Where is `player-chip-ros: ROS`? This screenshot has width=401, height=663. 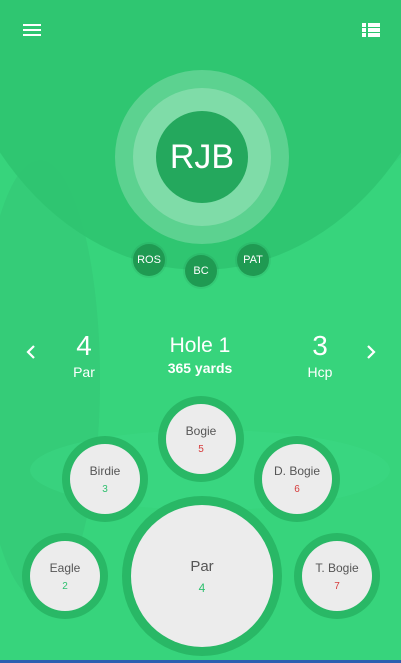
player-chip-ros: ROS is located at coordinates (149, 260).